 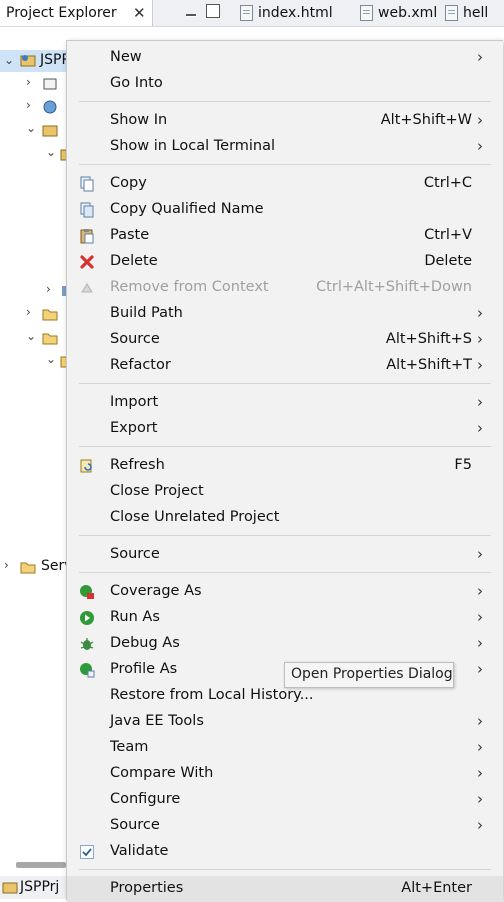 What do you see at coordinates (408, 13) in the screenshot?
I see `editor-tab-label: web.xml` at bounding box center [408, 13].